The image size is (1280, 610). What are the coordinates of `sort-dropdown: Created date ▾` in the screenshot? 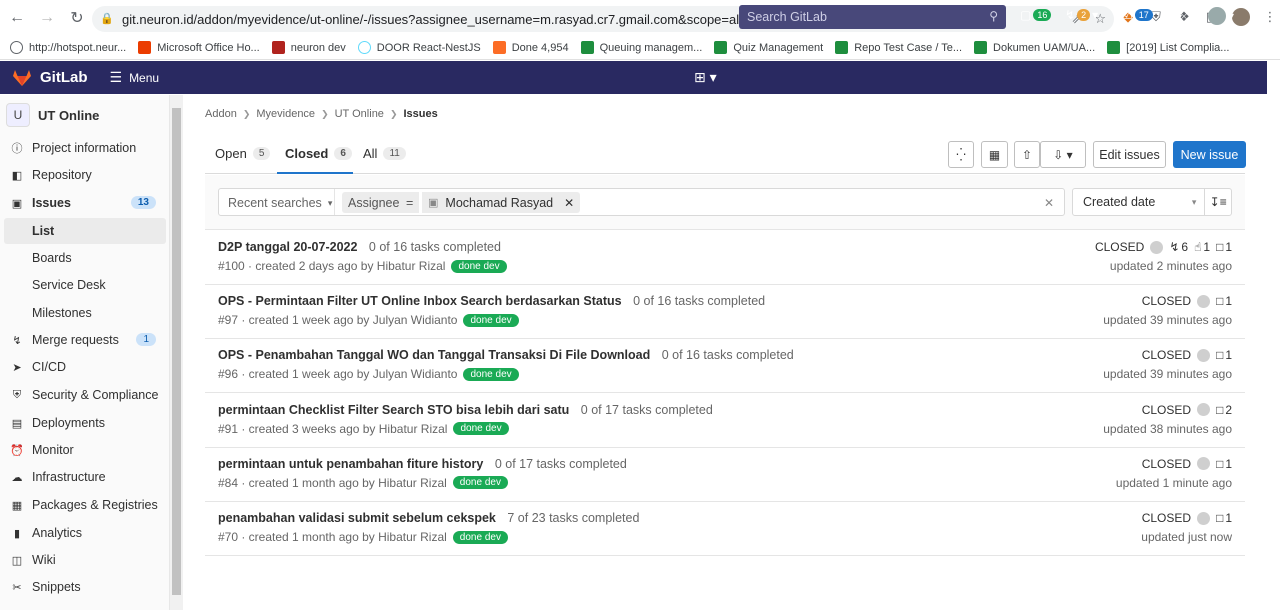 It's located at (1139, 202).